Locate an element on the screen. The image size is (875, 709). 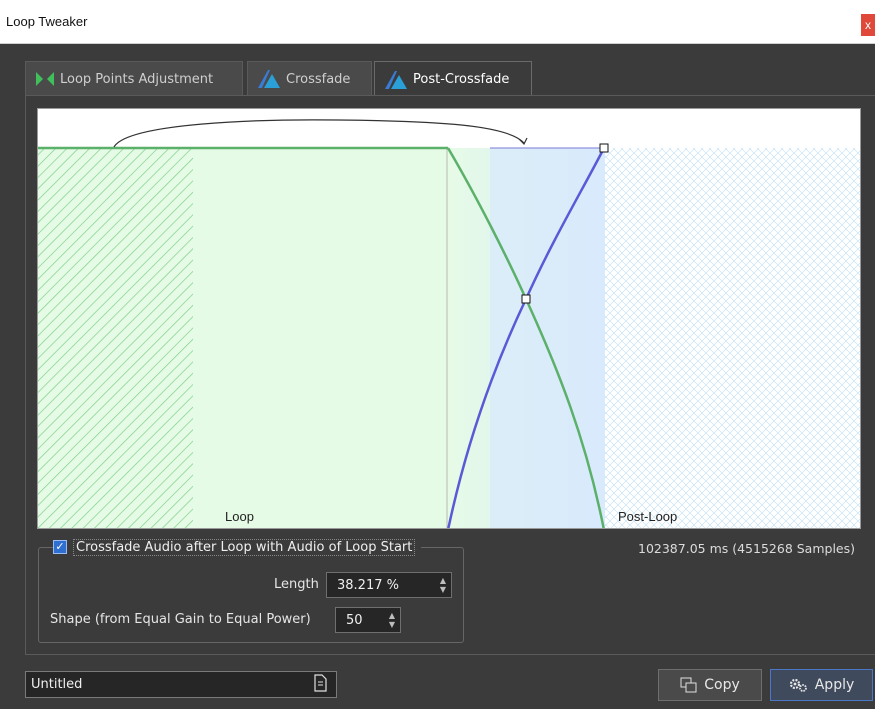
title-bar: Loop Tweaker x is located at coordinates (437, 22).